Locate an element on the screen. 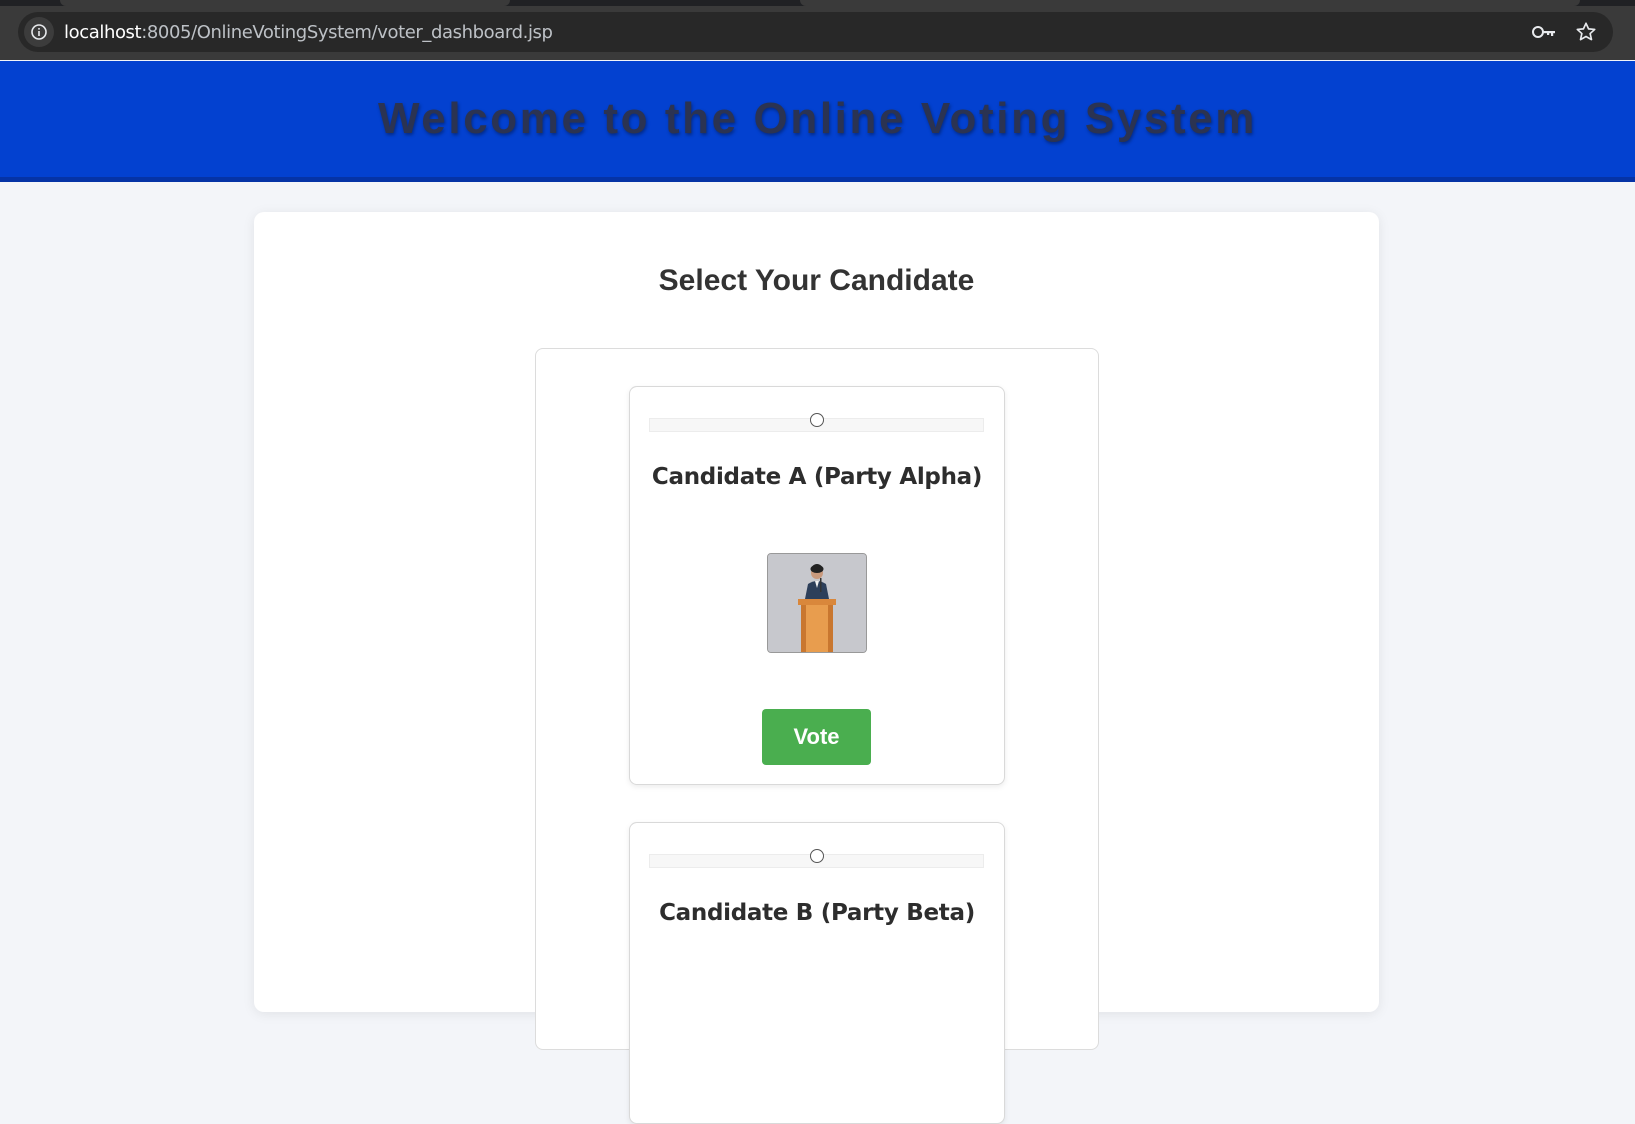 The width and height of the screenshot is (1635, 1124). page-title: Welcome to the Online Voting System is located at coordinates (817, 118).